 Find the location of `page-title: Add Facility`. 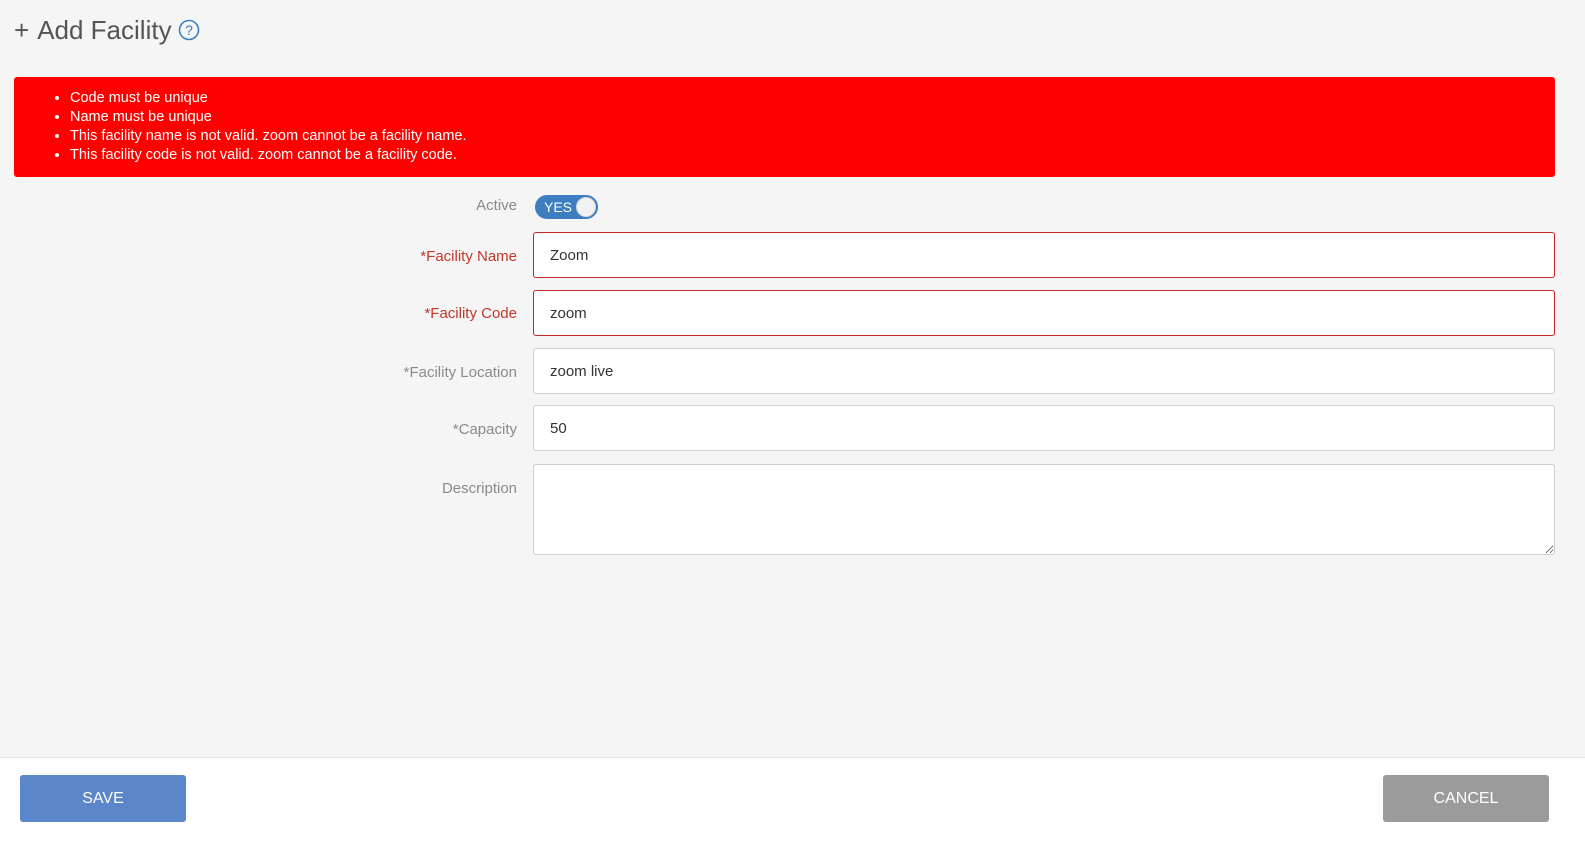

page-title: Add Facility is located at coordinates (104, 29).